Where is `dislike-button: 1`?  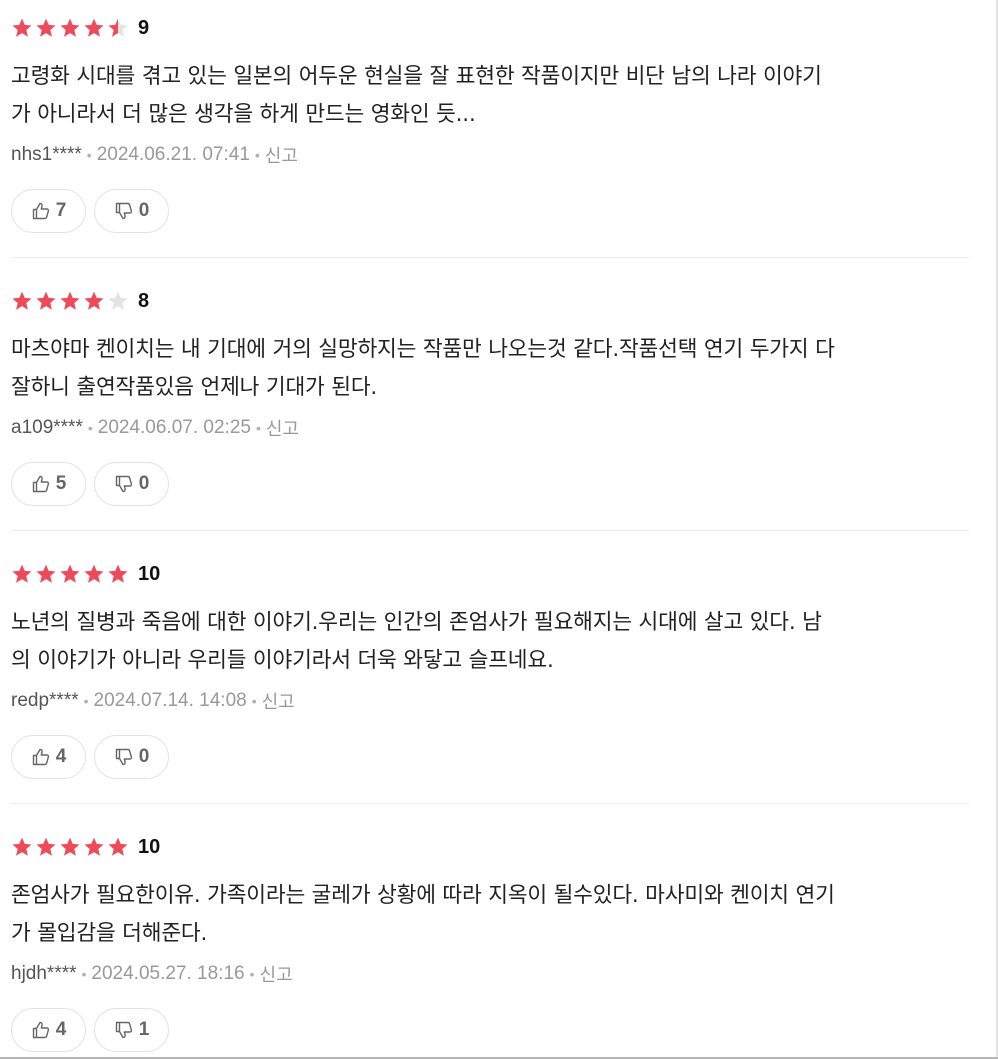
dislike-button: 1 is located at coordinates (131, 1030).